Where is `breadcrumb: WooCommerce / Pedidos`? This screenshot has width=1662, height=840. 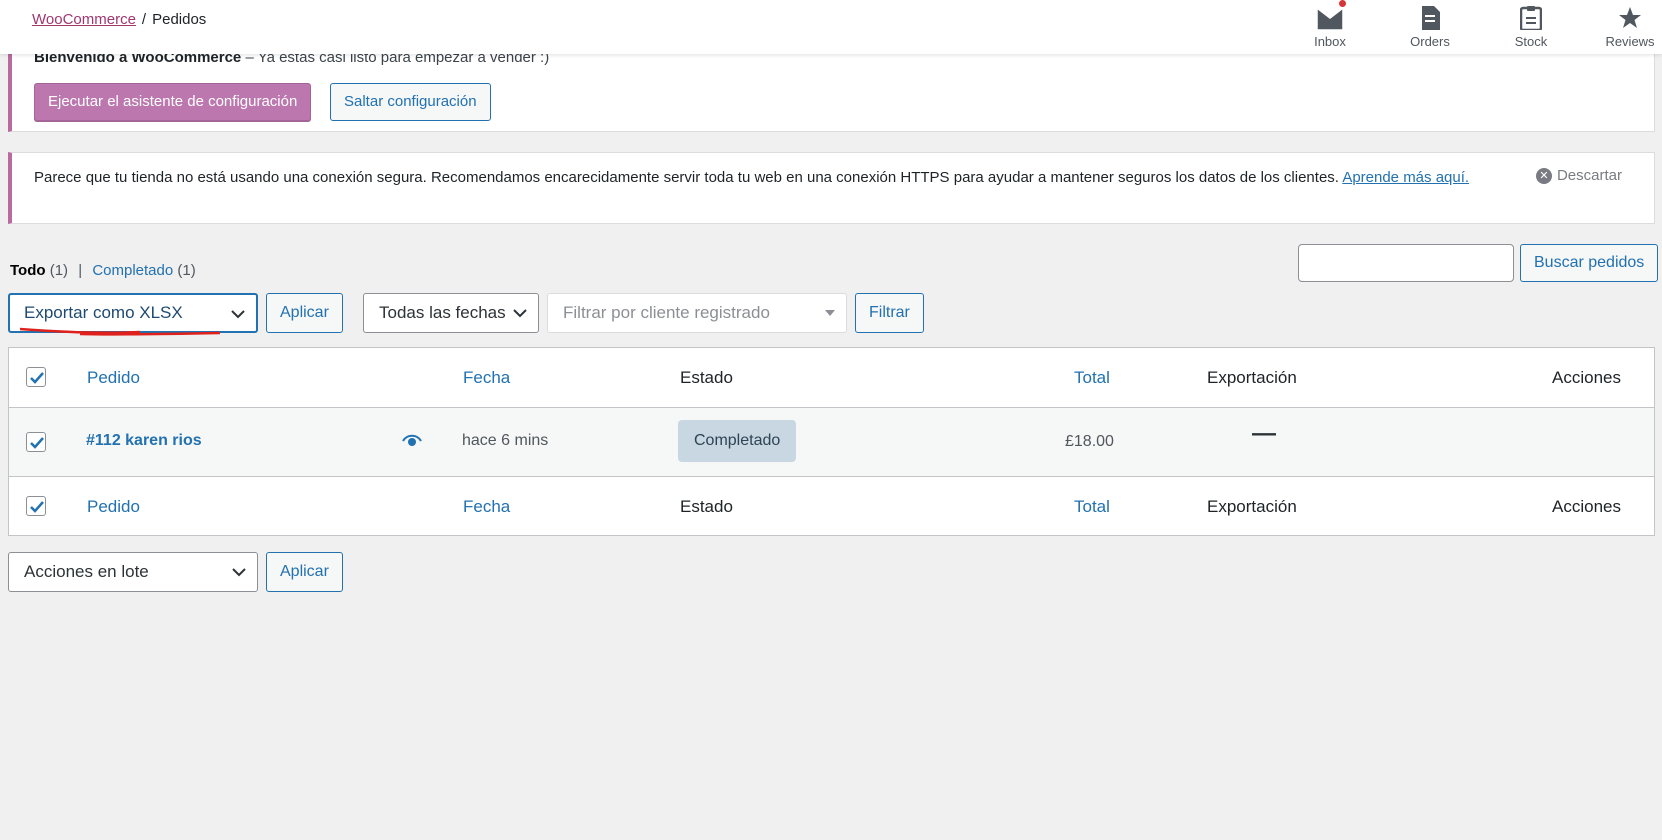 breadcrumb: WooCommerce / Pedidos is located at coordinates (119, 19).